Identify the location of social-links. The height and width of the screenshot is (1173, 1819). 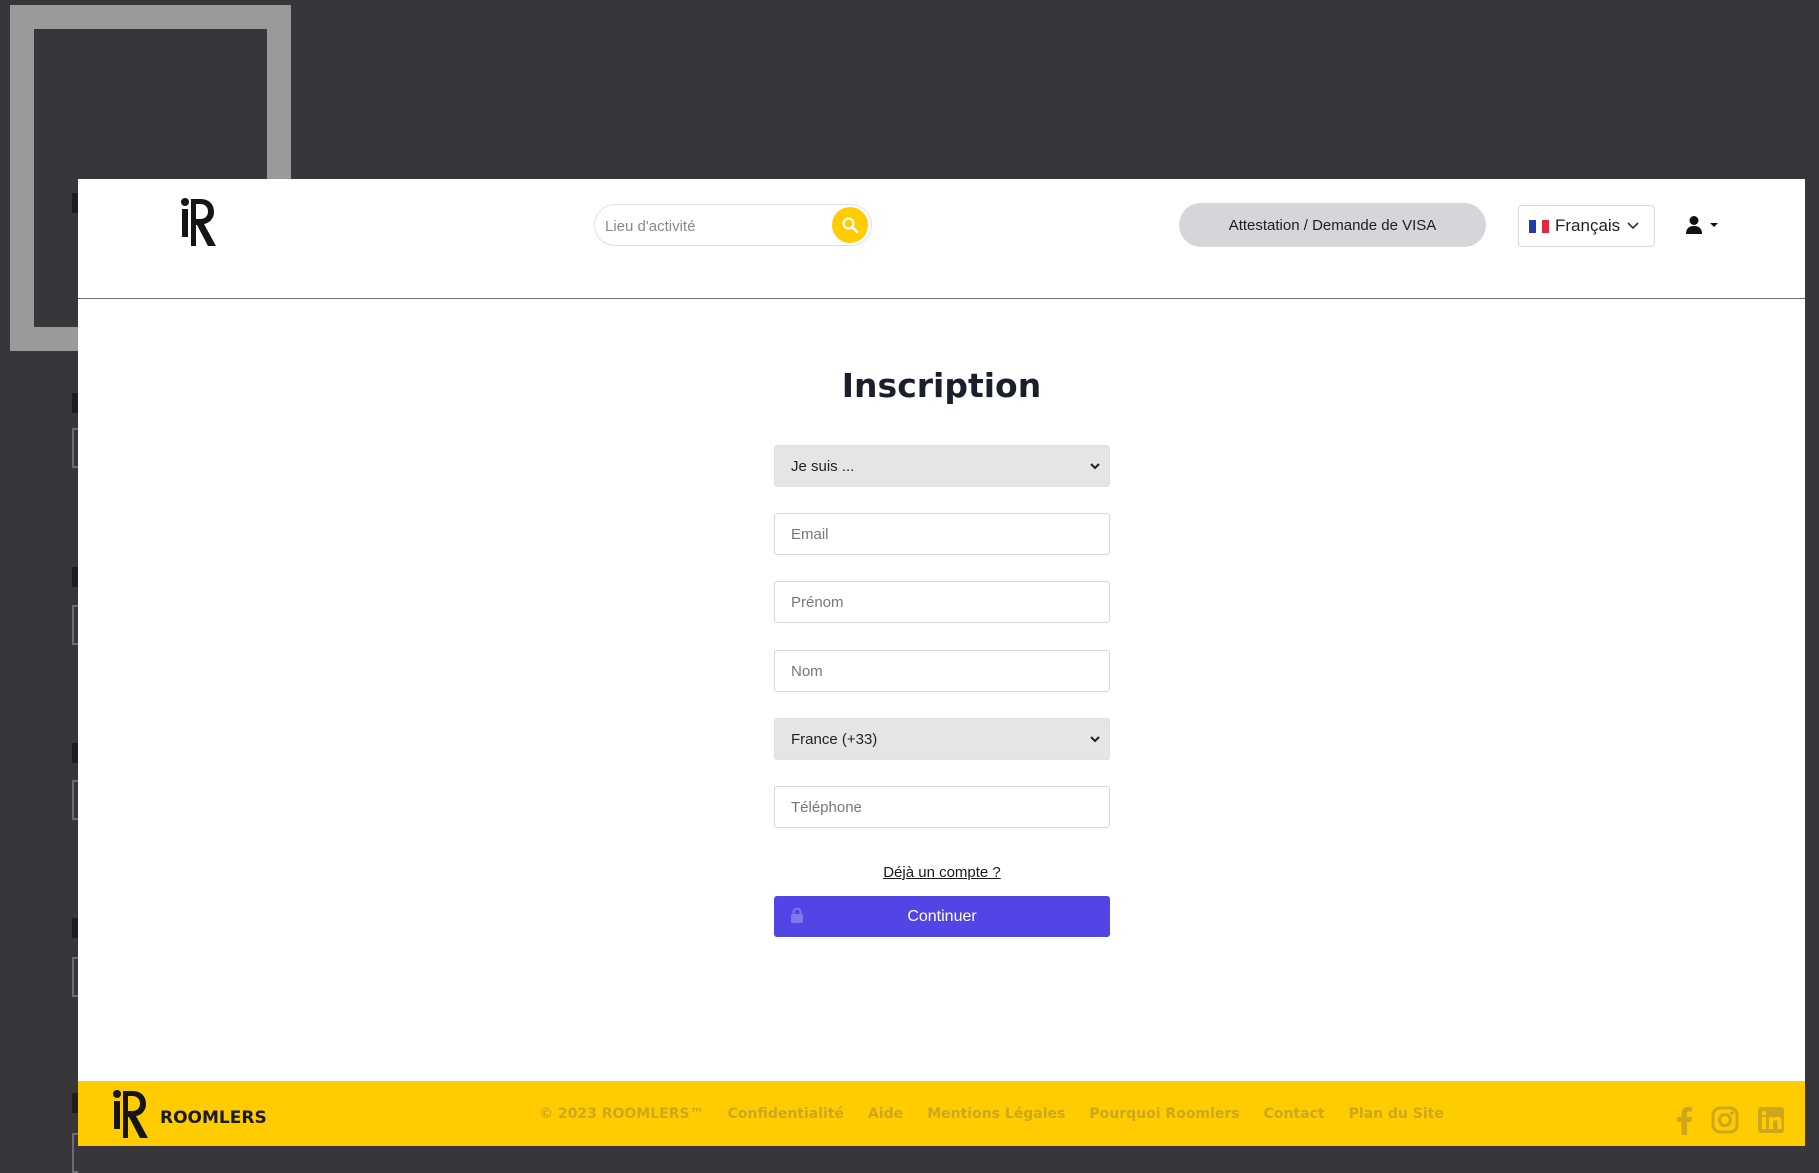
(1730, 1120).